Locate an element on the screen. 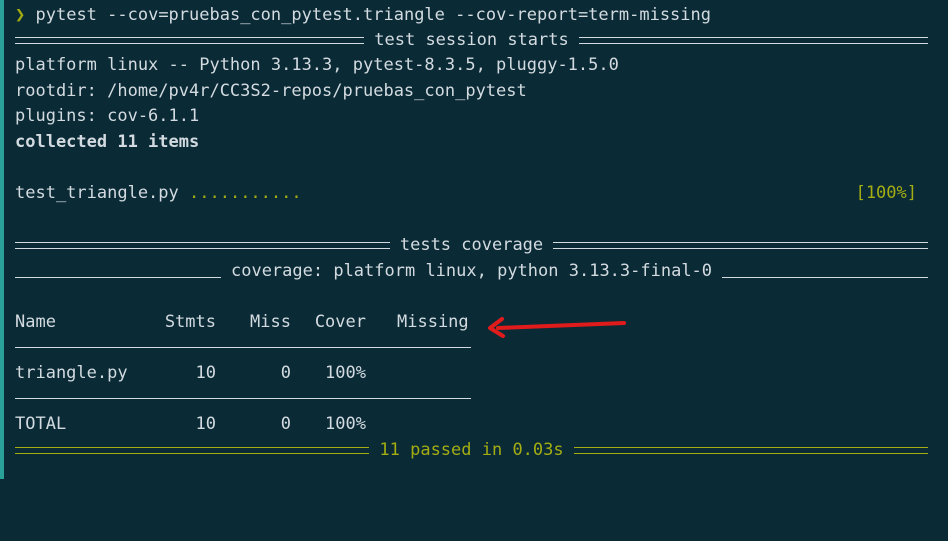 This screenshot has width=948, height=541. session-start-rule: test session starts is located at coordinates (471, 40).